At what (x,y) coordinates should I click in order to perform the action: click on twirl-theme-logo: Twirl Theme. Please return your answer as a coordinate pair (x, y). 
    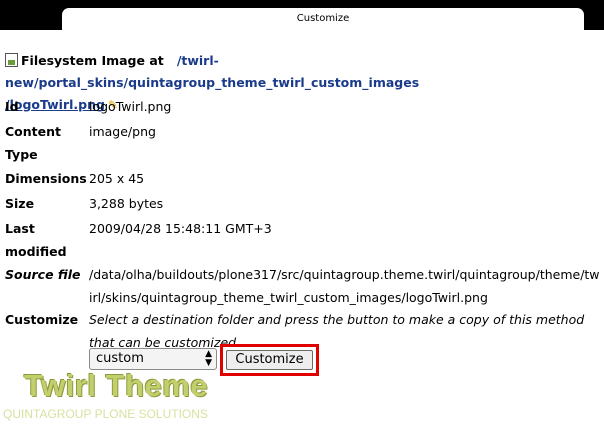
    Looking at the image, I should click on (116, 385).